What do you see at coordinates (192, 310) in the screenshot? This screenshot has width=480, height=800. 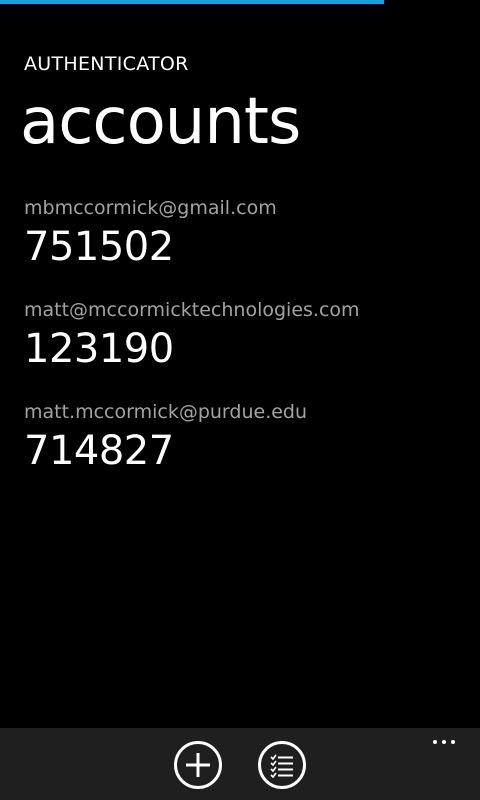 I see `account-email: matt@mccormicktechnologies.com` at bounding box center [192, 310].